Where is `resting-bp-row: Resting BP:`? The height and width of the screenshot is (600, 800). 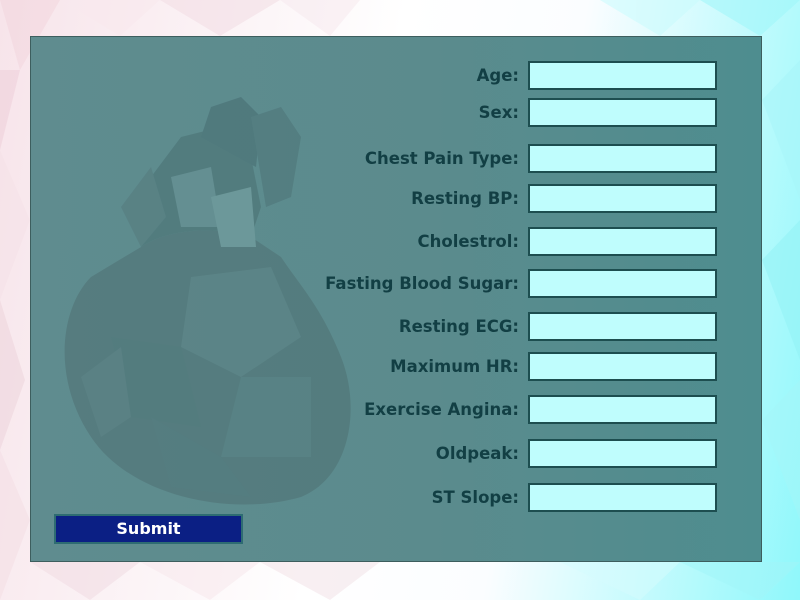
resting-bp-row: Resting BP: is located at coordinates (396, 199).